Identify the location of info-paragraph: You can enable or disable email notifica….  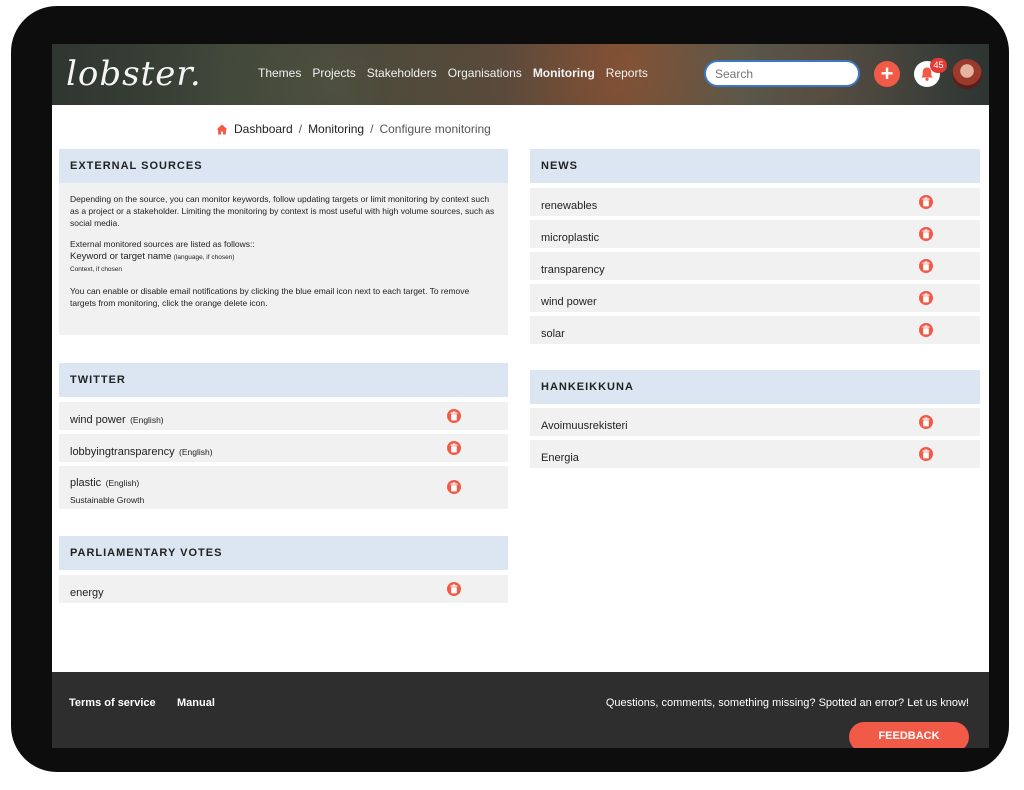
(270, 297).